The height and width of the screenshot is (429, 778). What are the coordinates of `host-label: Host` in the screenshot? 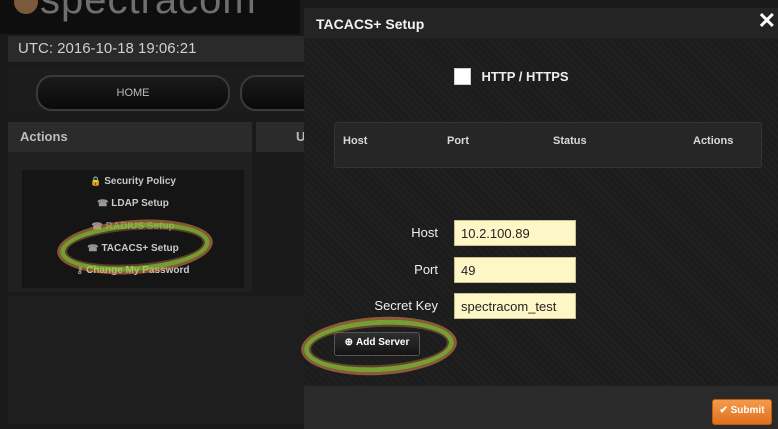 It's located at (424, 232).